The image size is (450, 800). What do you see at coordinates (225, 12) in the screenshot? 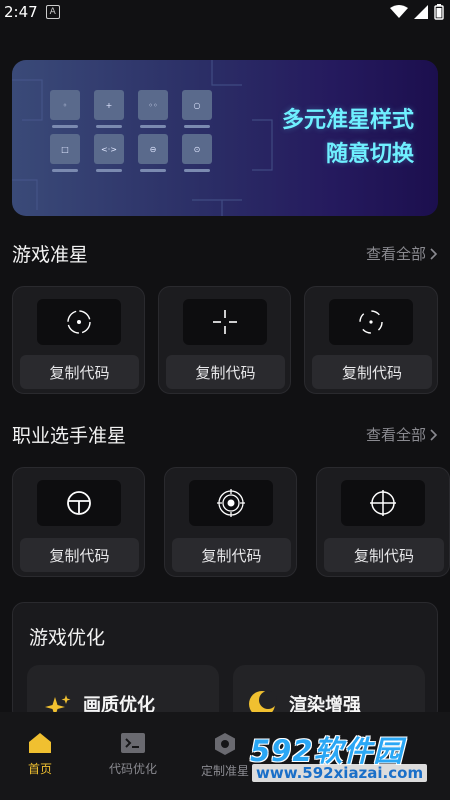
I see `status-bar: 2:47 A` at bounding box center [225, 12].